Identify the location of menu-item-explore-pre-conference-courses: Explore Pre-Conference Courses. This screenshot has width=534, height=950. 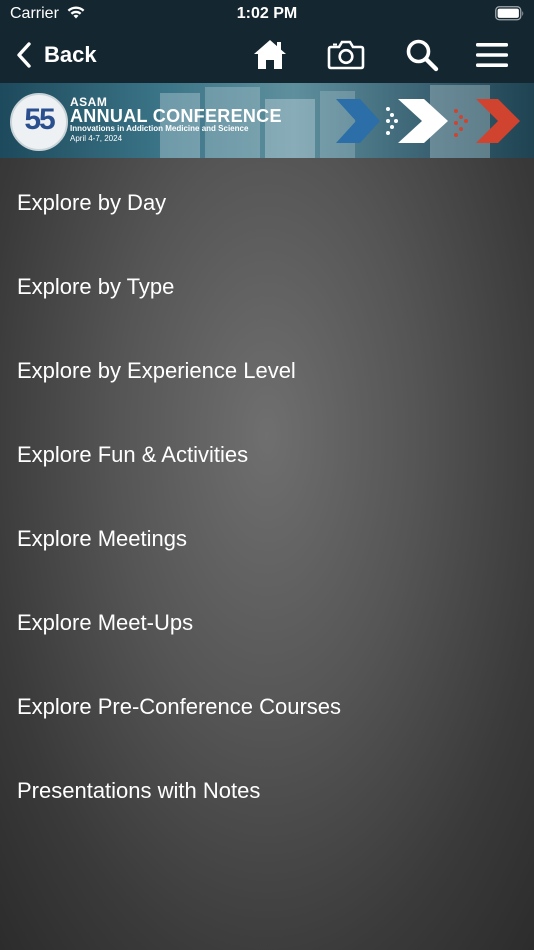
(267, 704).